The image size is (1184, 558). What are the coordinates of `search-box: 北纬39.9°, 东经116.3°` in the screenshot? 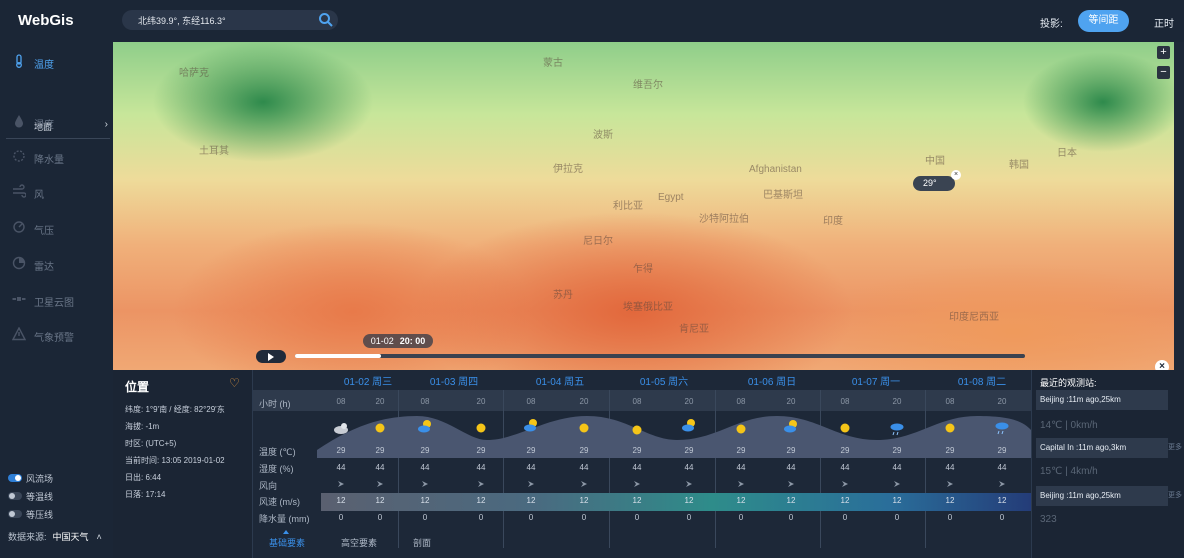 It's located at (230, 20).